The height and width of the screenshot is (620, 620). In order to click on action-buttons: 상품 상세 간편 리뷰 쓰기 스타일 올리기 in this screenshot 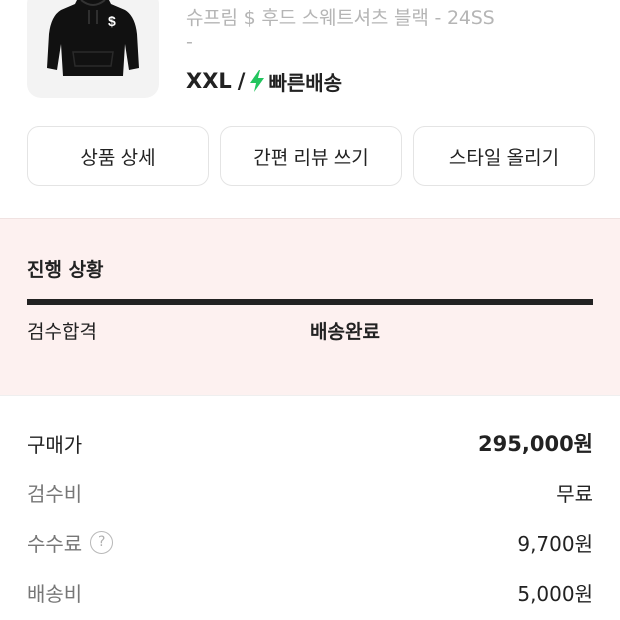, I will do `click(311, 156)`.